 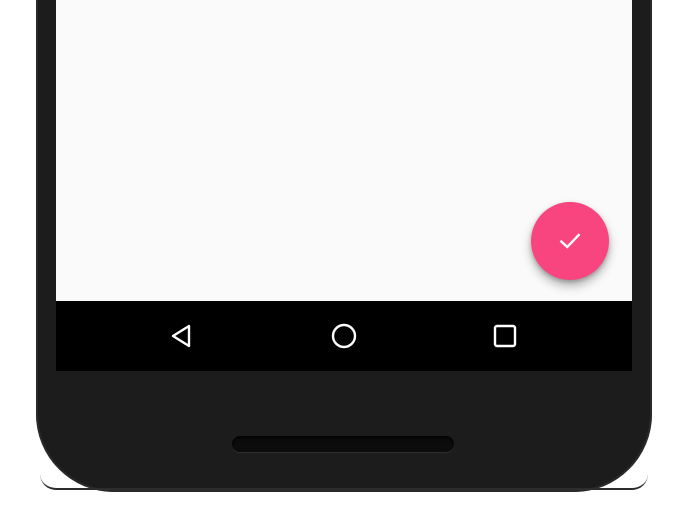 I want to click on navigation-bar, so click(x=344, y=336).